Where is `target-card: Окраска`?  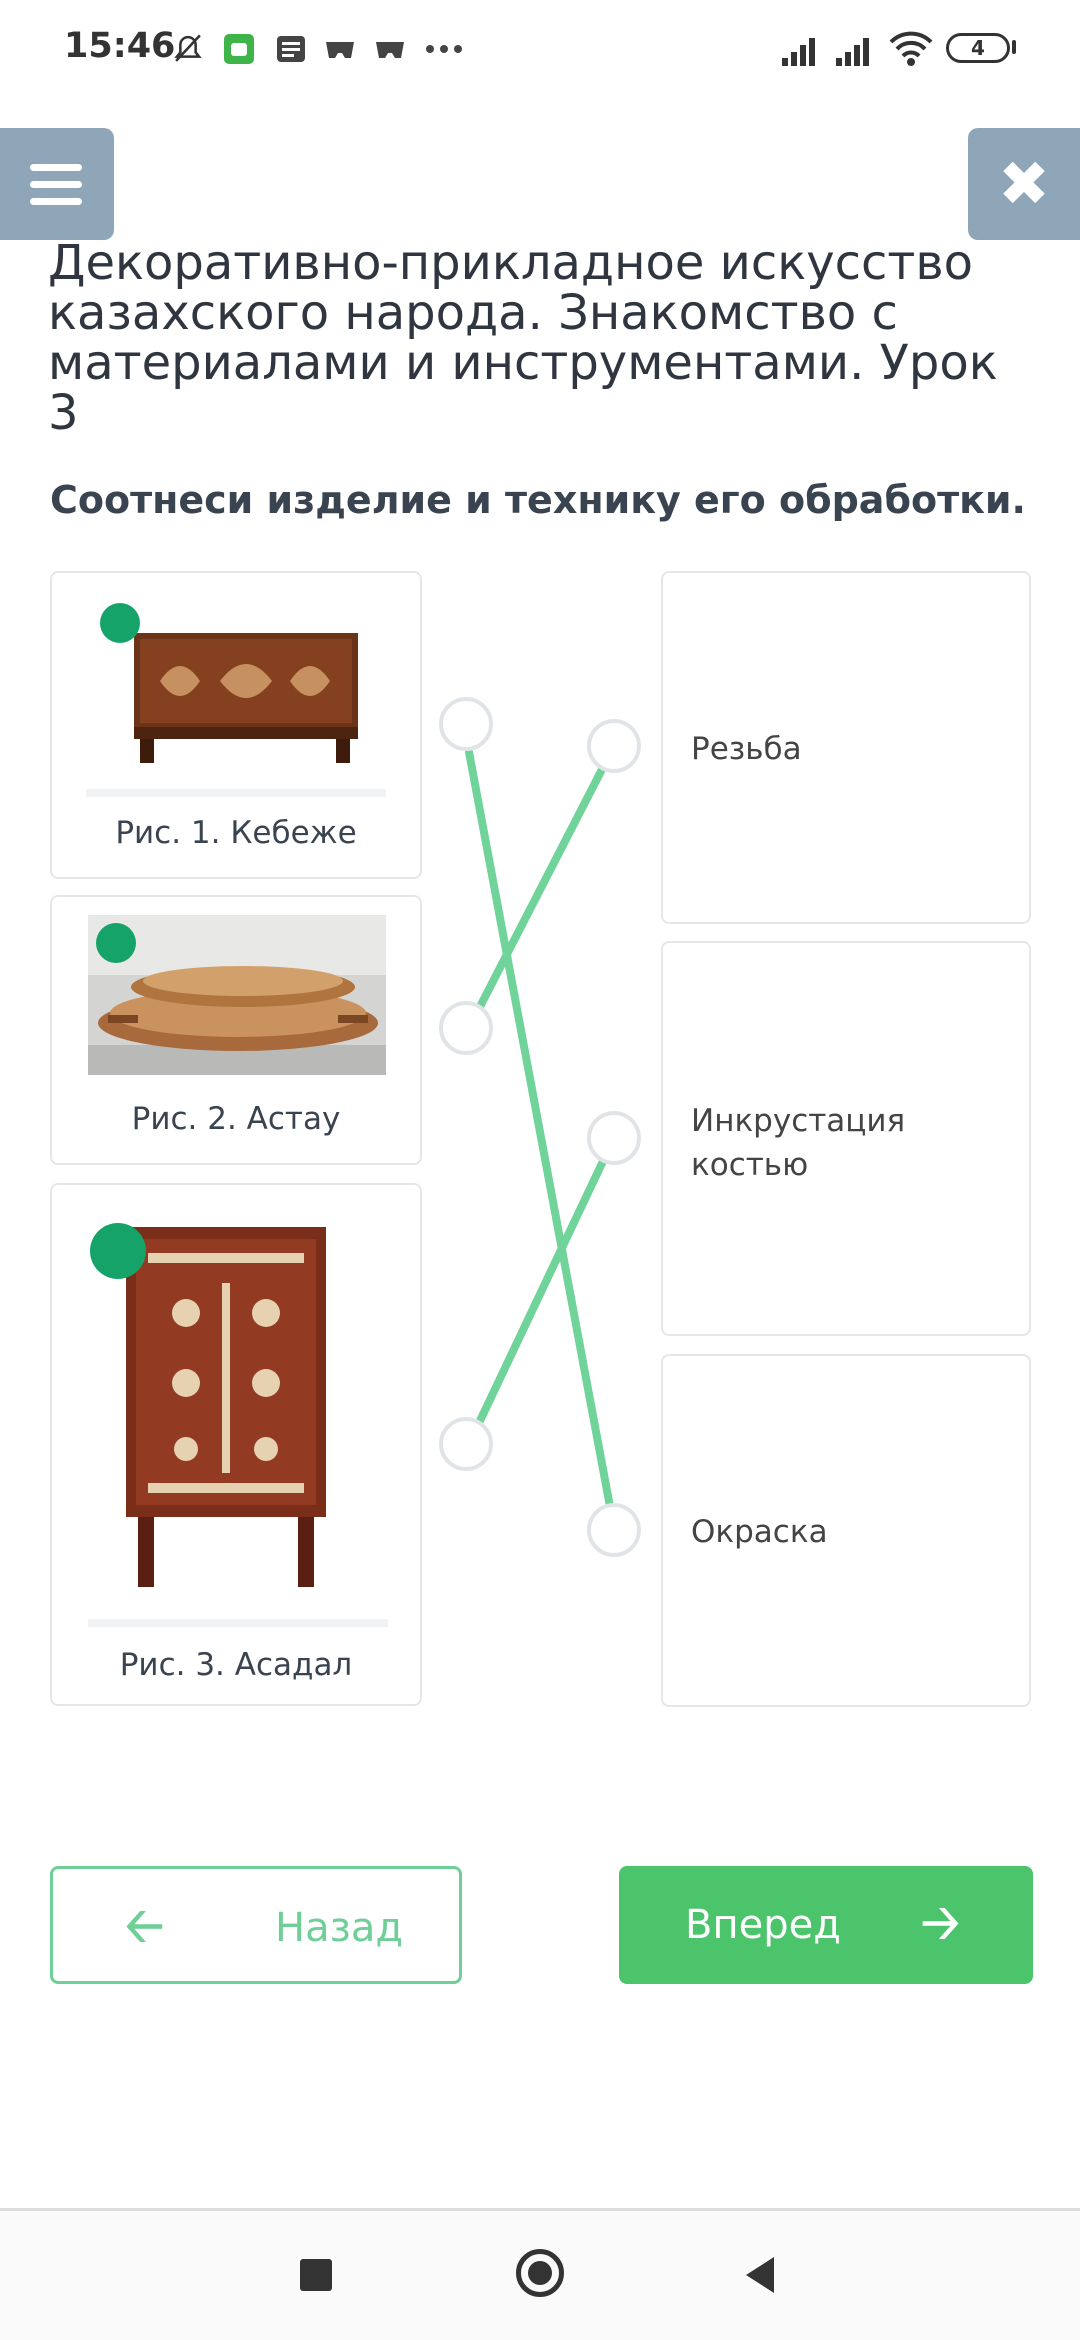 target-card: Окраска is located at coordinates (846, 1530).